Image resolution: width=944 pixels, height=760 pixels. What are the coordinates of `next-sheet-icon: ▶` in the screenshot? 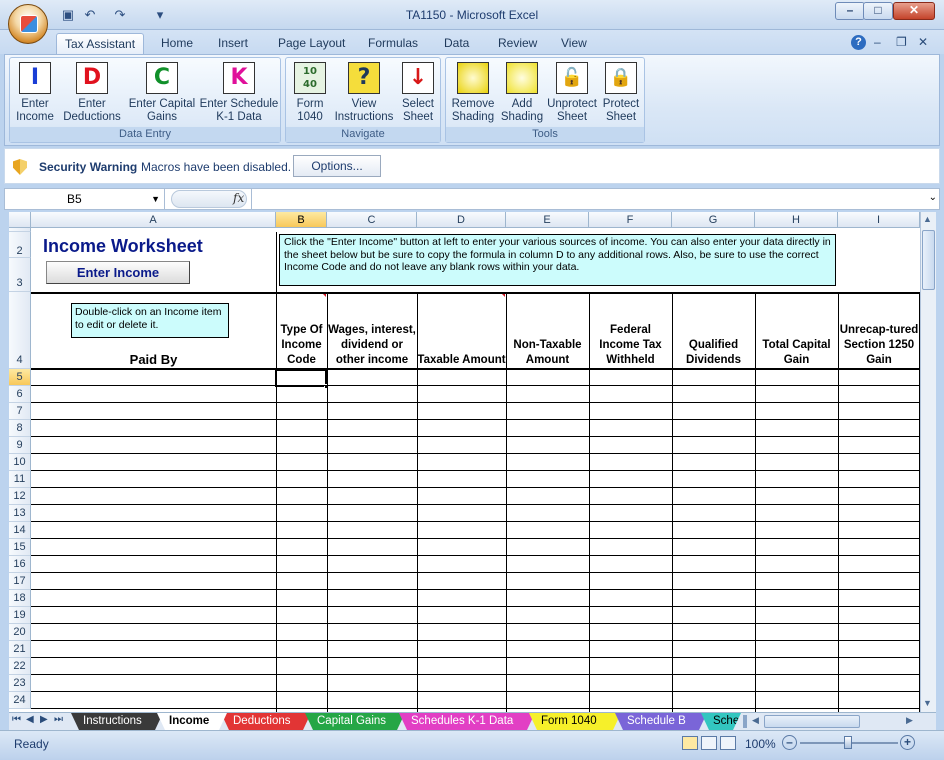 It's located at (44, 719).